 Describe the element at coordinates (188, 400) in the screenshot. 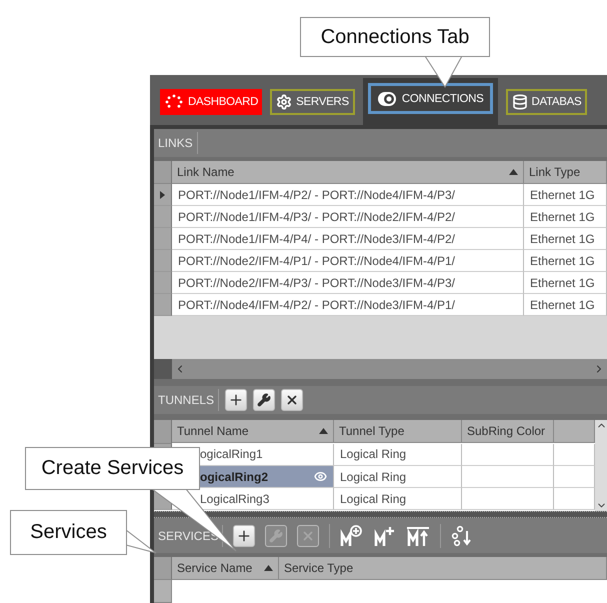

I see `section-title: TUNNELS` at that location.